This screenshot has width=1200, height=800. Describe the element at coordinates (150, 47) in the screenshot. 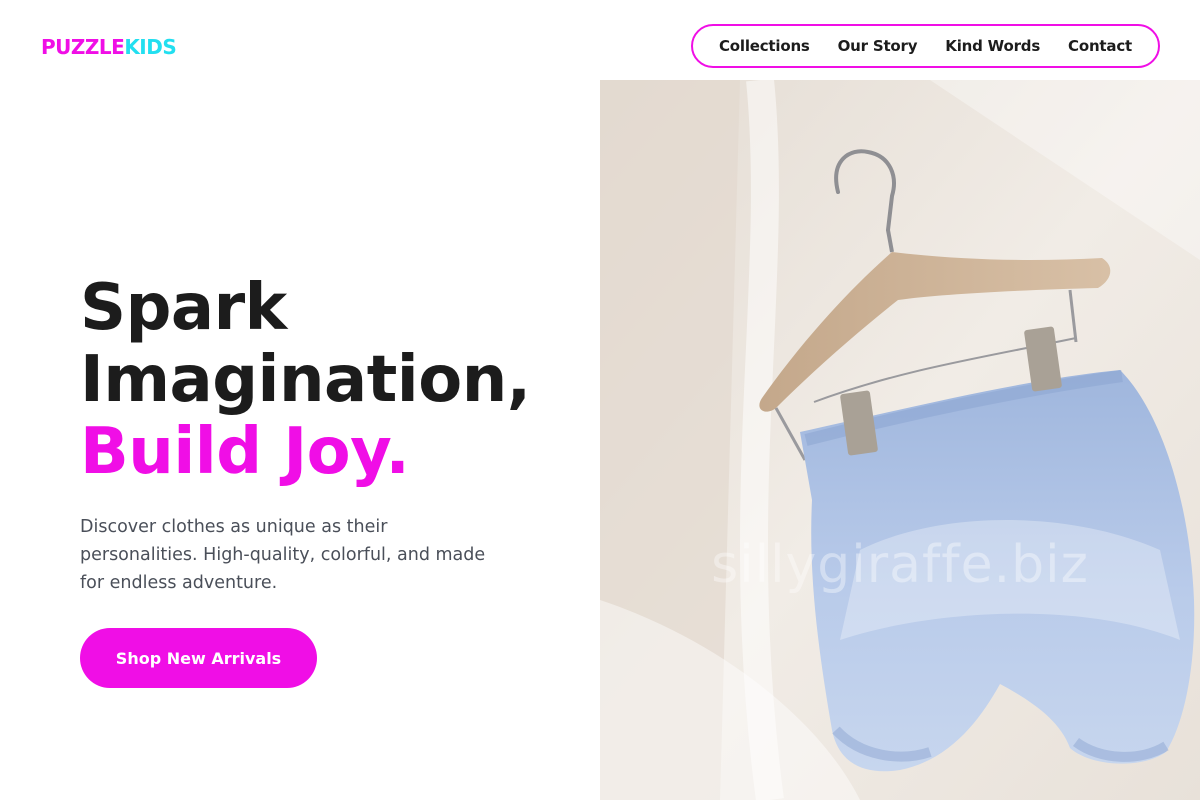

I see `brand-name-part2: KIDS` at that location.